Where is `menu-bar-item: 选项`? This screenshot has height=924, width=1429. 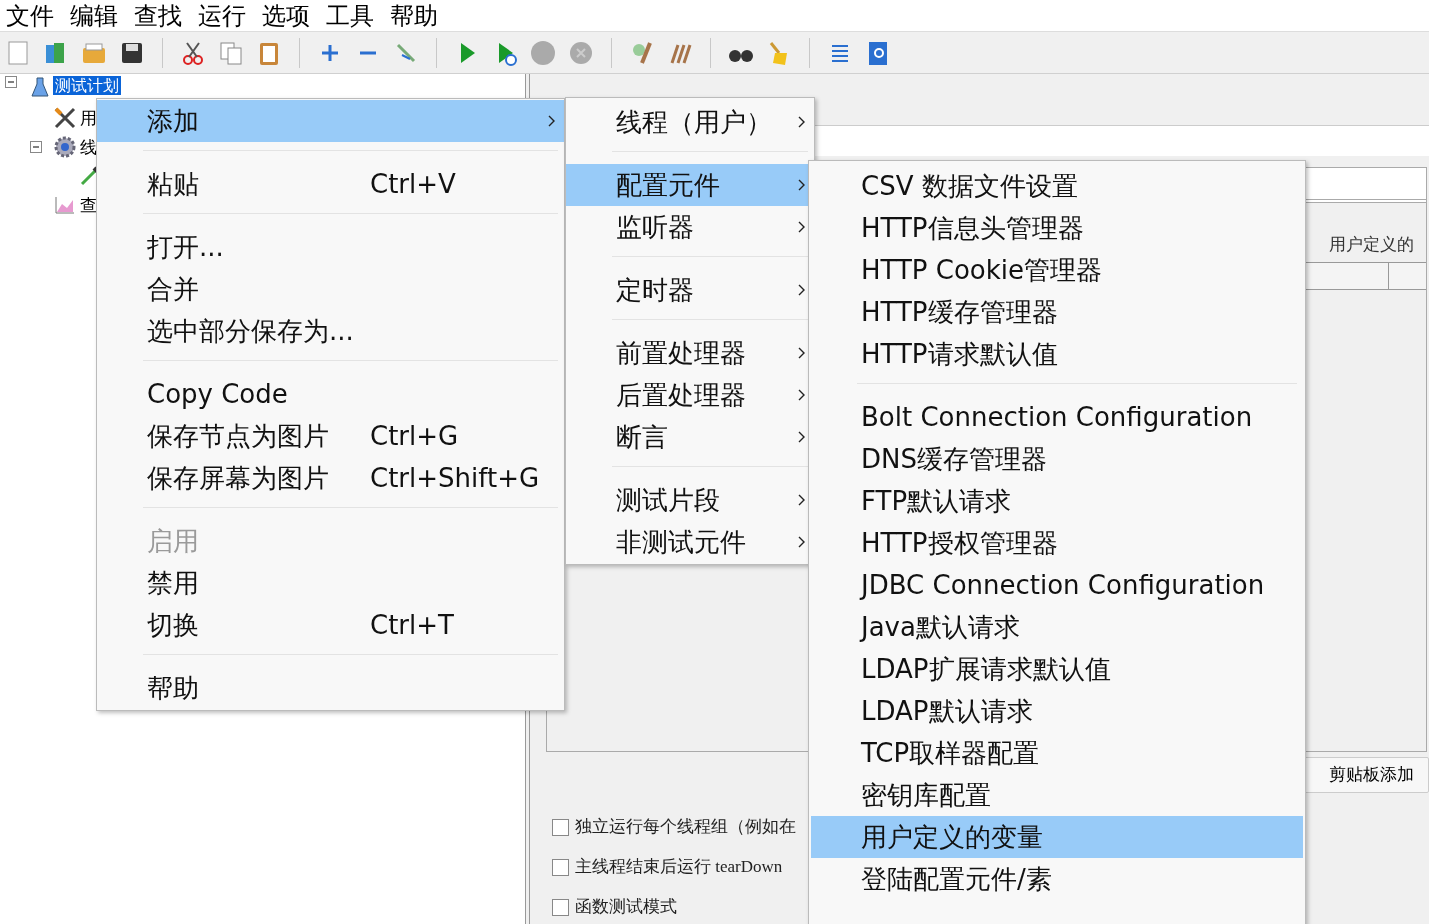
menu-bar-item: 选项 is located at coordinates (286, 15).